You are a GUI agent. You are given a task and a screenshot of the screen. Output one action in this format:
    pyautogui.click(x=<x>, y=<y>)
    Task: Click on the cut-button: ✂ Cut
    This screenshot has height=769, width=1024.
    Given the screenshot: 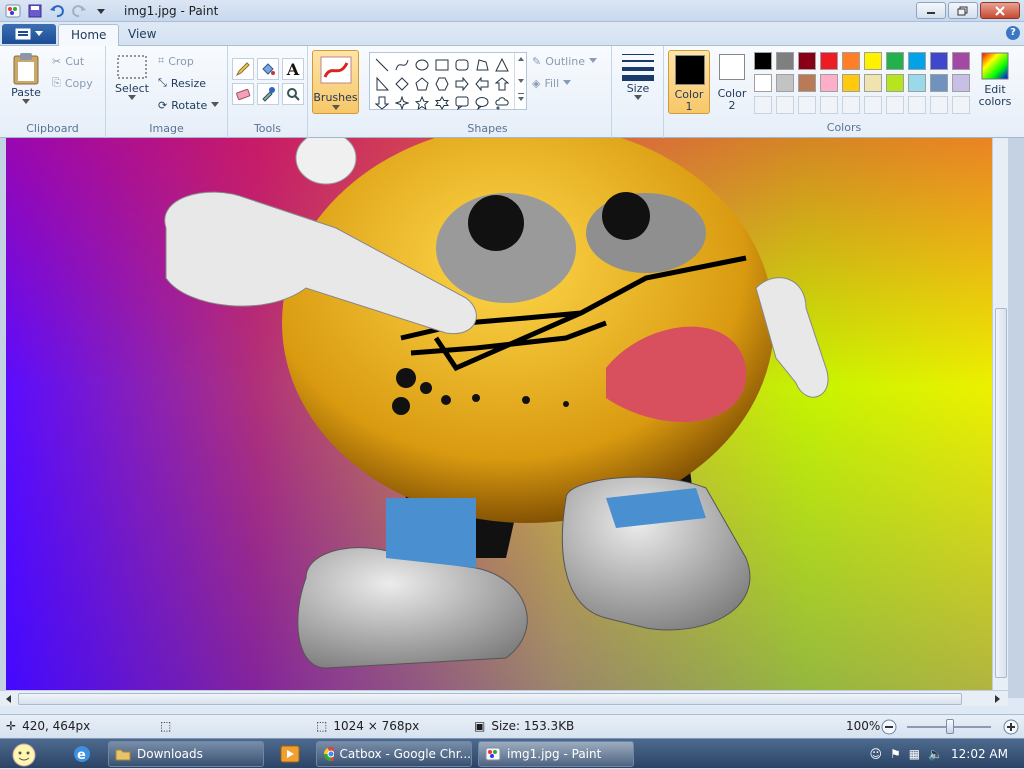 What is the action you would take?
    pyautogui.click(x=68, y=61)
    